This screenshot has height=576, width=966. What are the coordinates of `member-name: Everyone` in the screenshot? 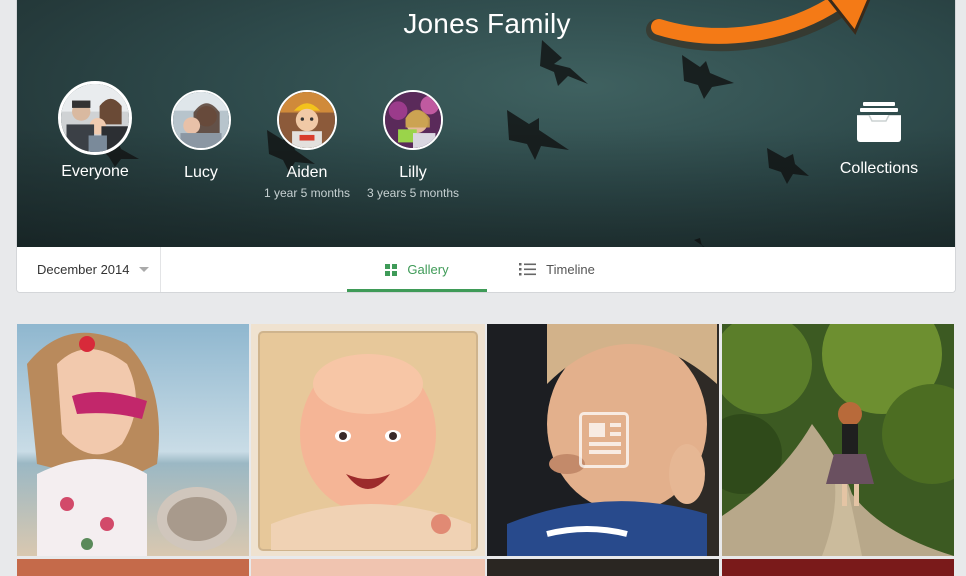 It's located at (95, 171).